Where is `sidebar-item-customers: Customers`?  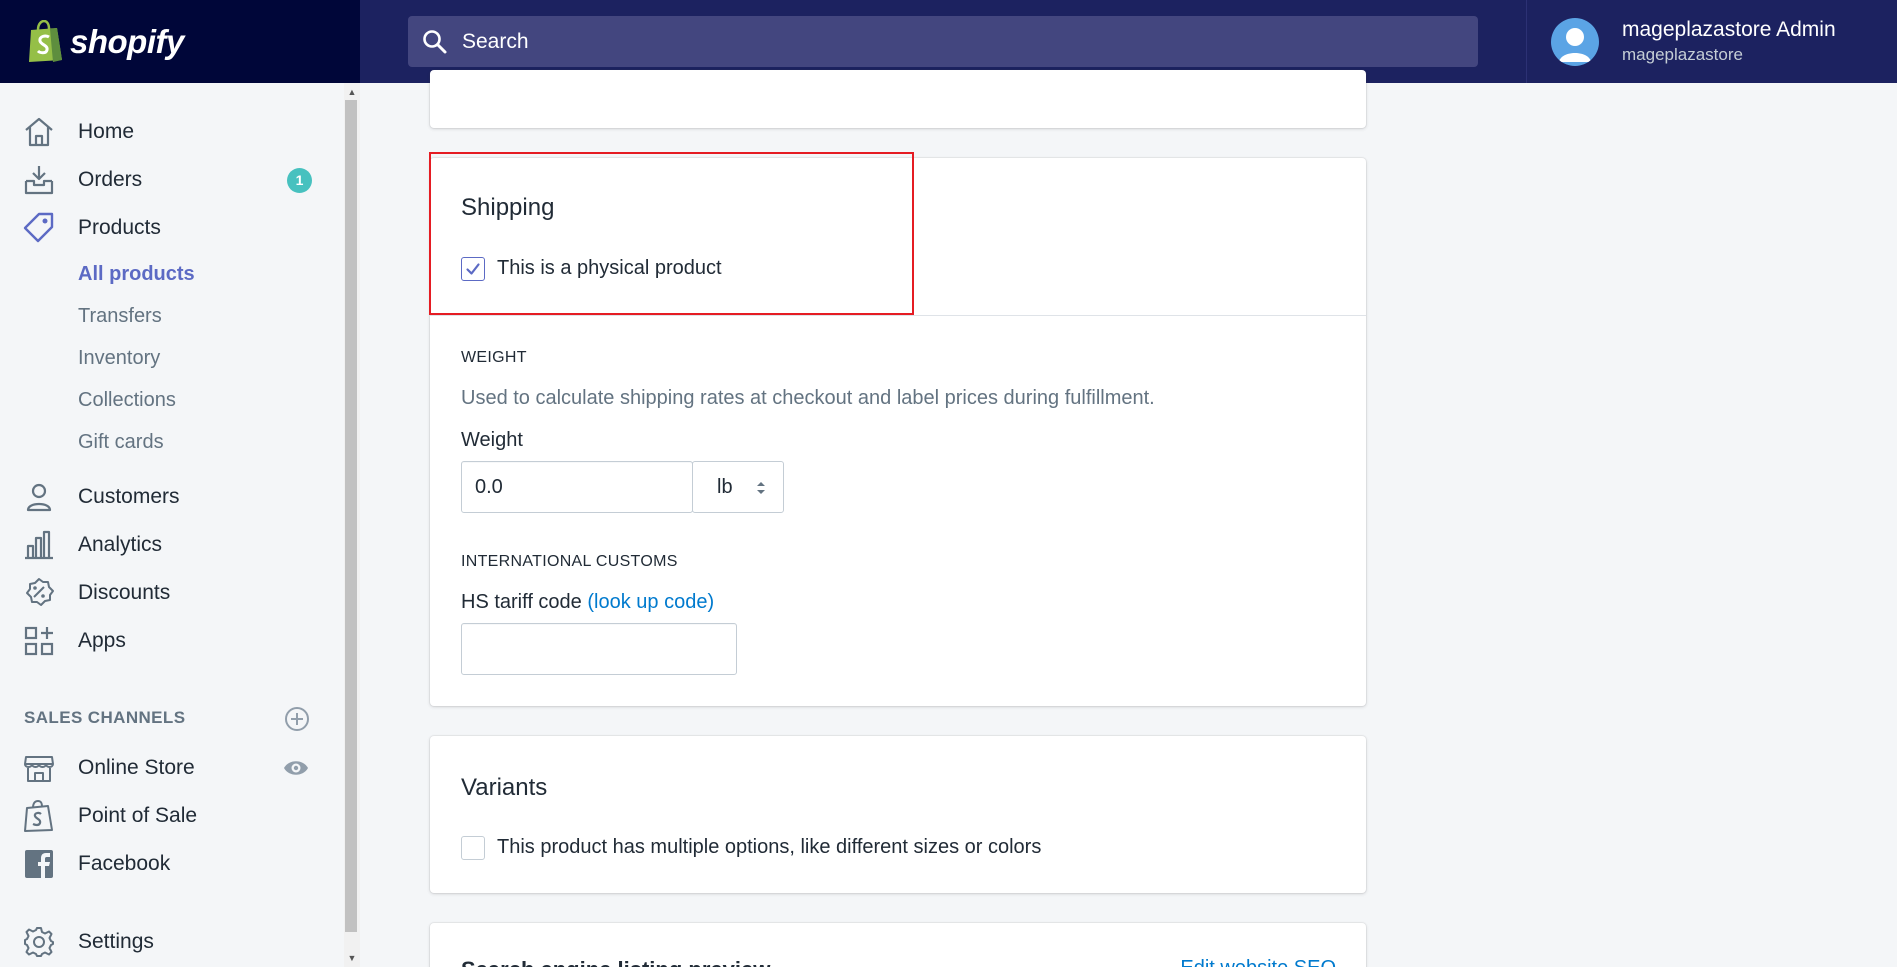 sidebar-item-customers: Customers is located at coordinates (172, 497).